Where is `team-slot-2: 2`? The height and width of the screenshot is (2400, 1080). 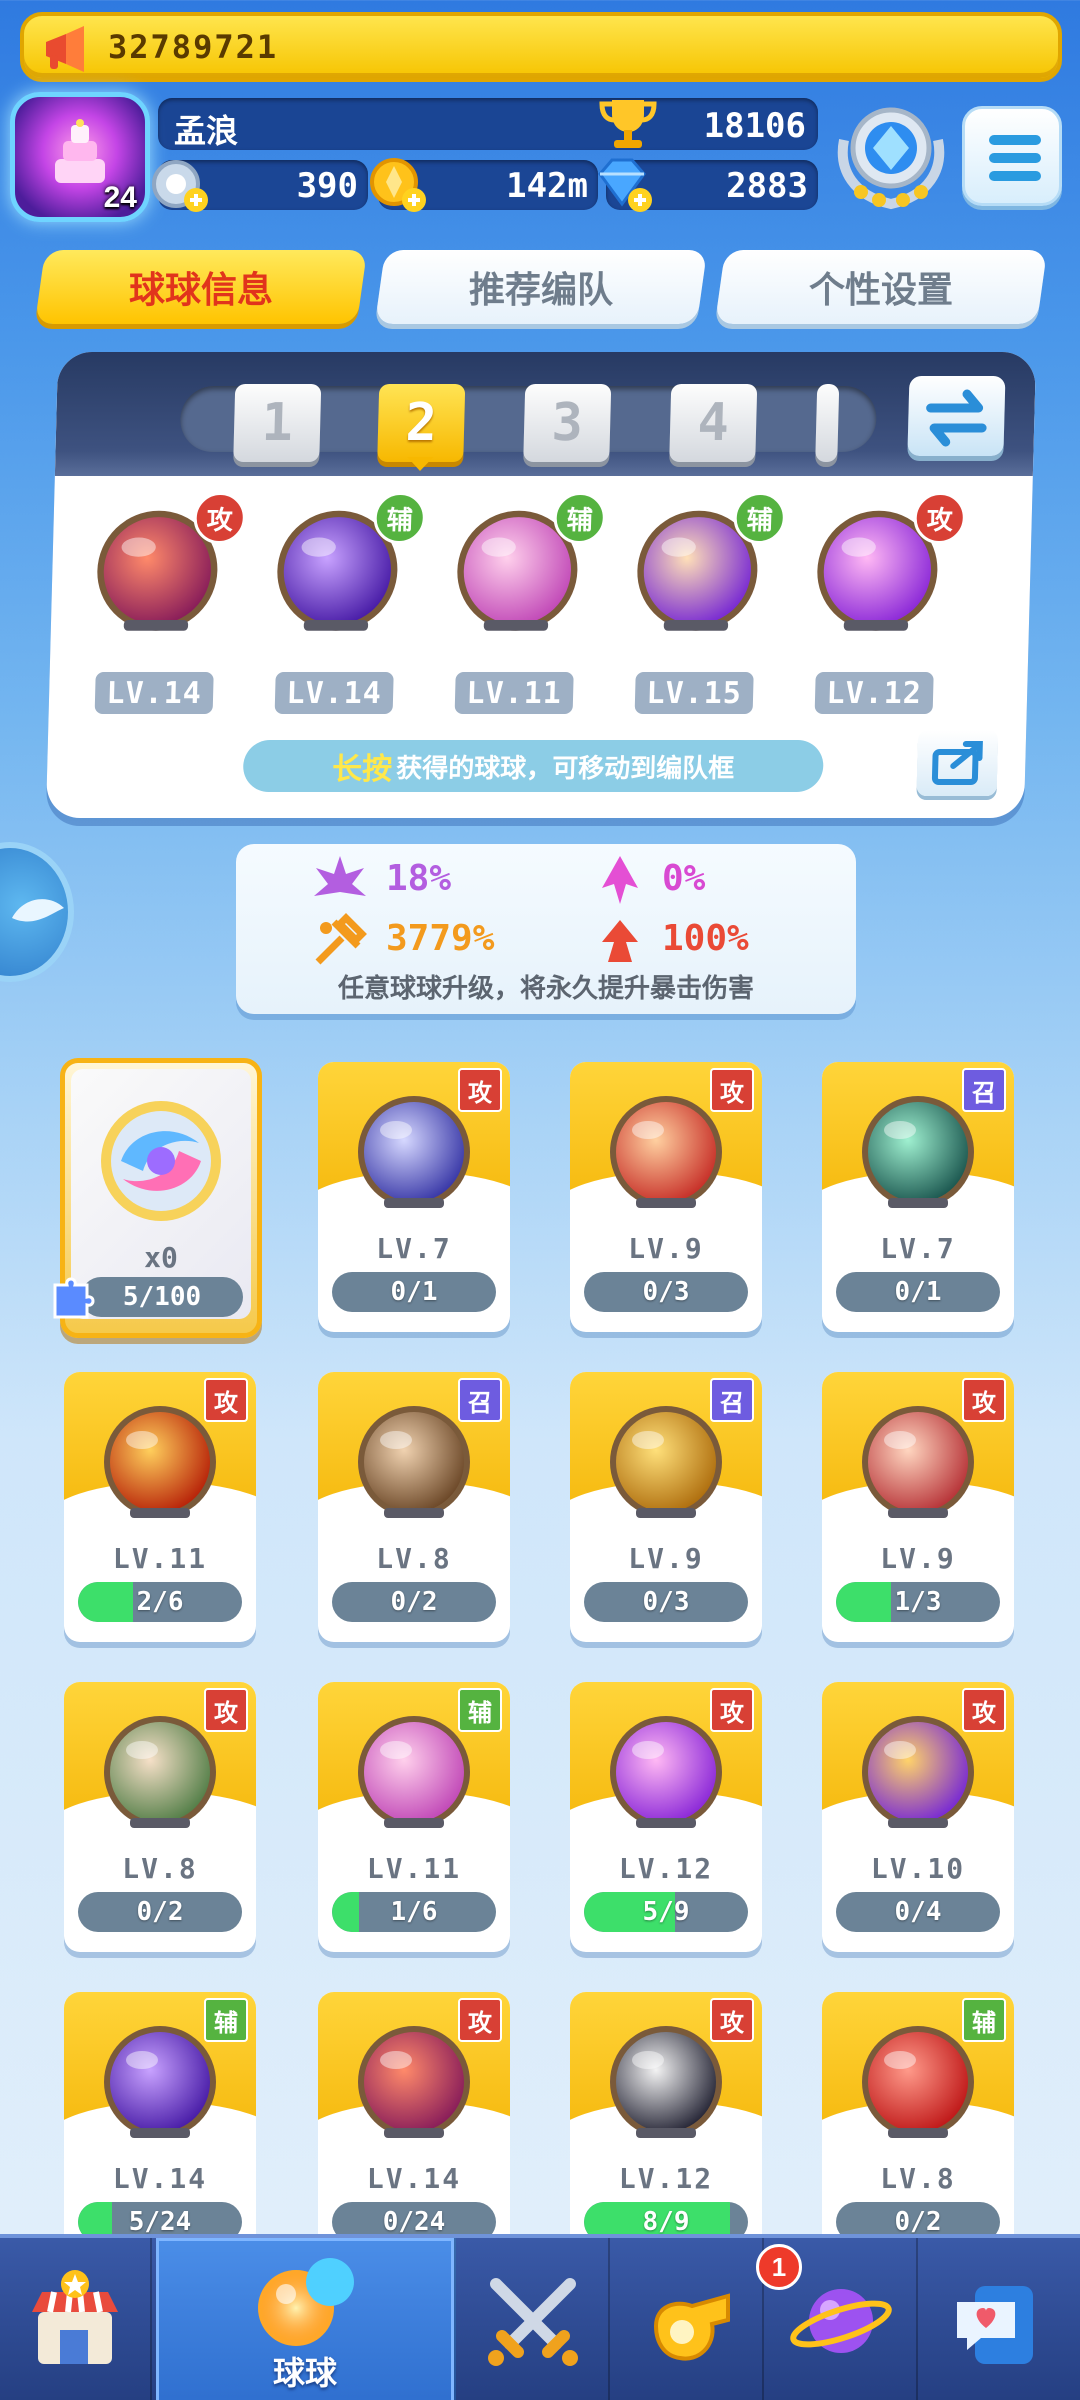 team-slot-2: 2 is located at coordinates (421, 423).